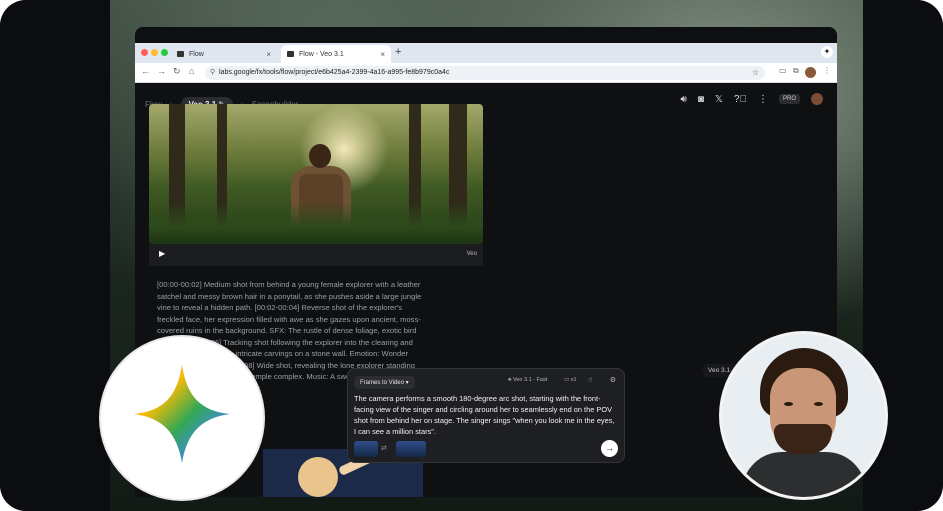  What do you see at coordinates (196, 54) in the screenshot?
I see `tab-label: Flow` at bounding box center [196, 54].